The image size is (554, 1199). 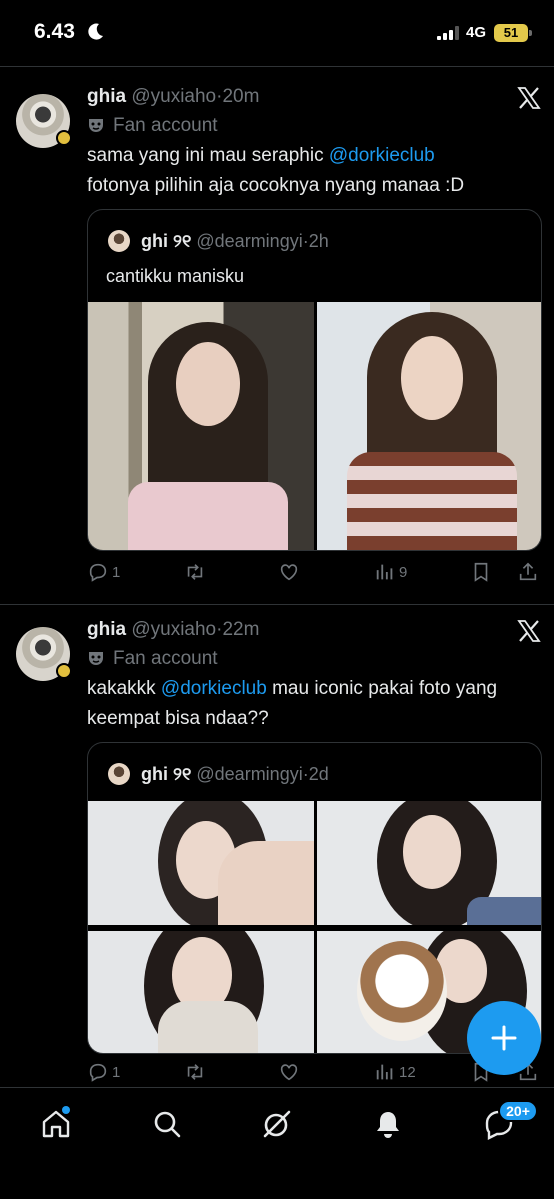 I want to click on nav-search, so click(x=167, y=1124).